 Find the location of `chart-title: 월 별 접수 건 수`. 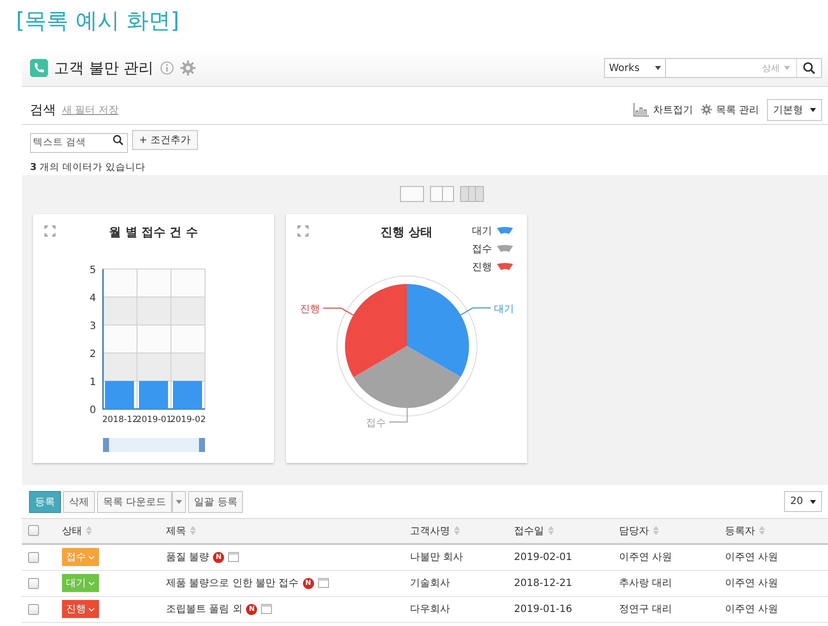

chart-title: 월 별 접수 건 수 is located at coordinates (153, 232).